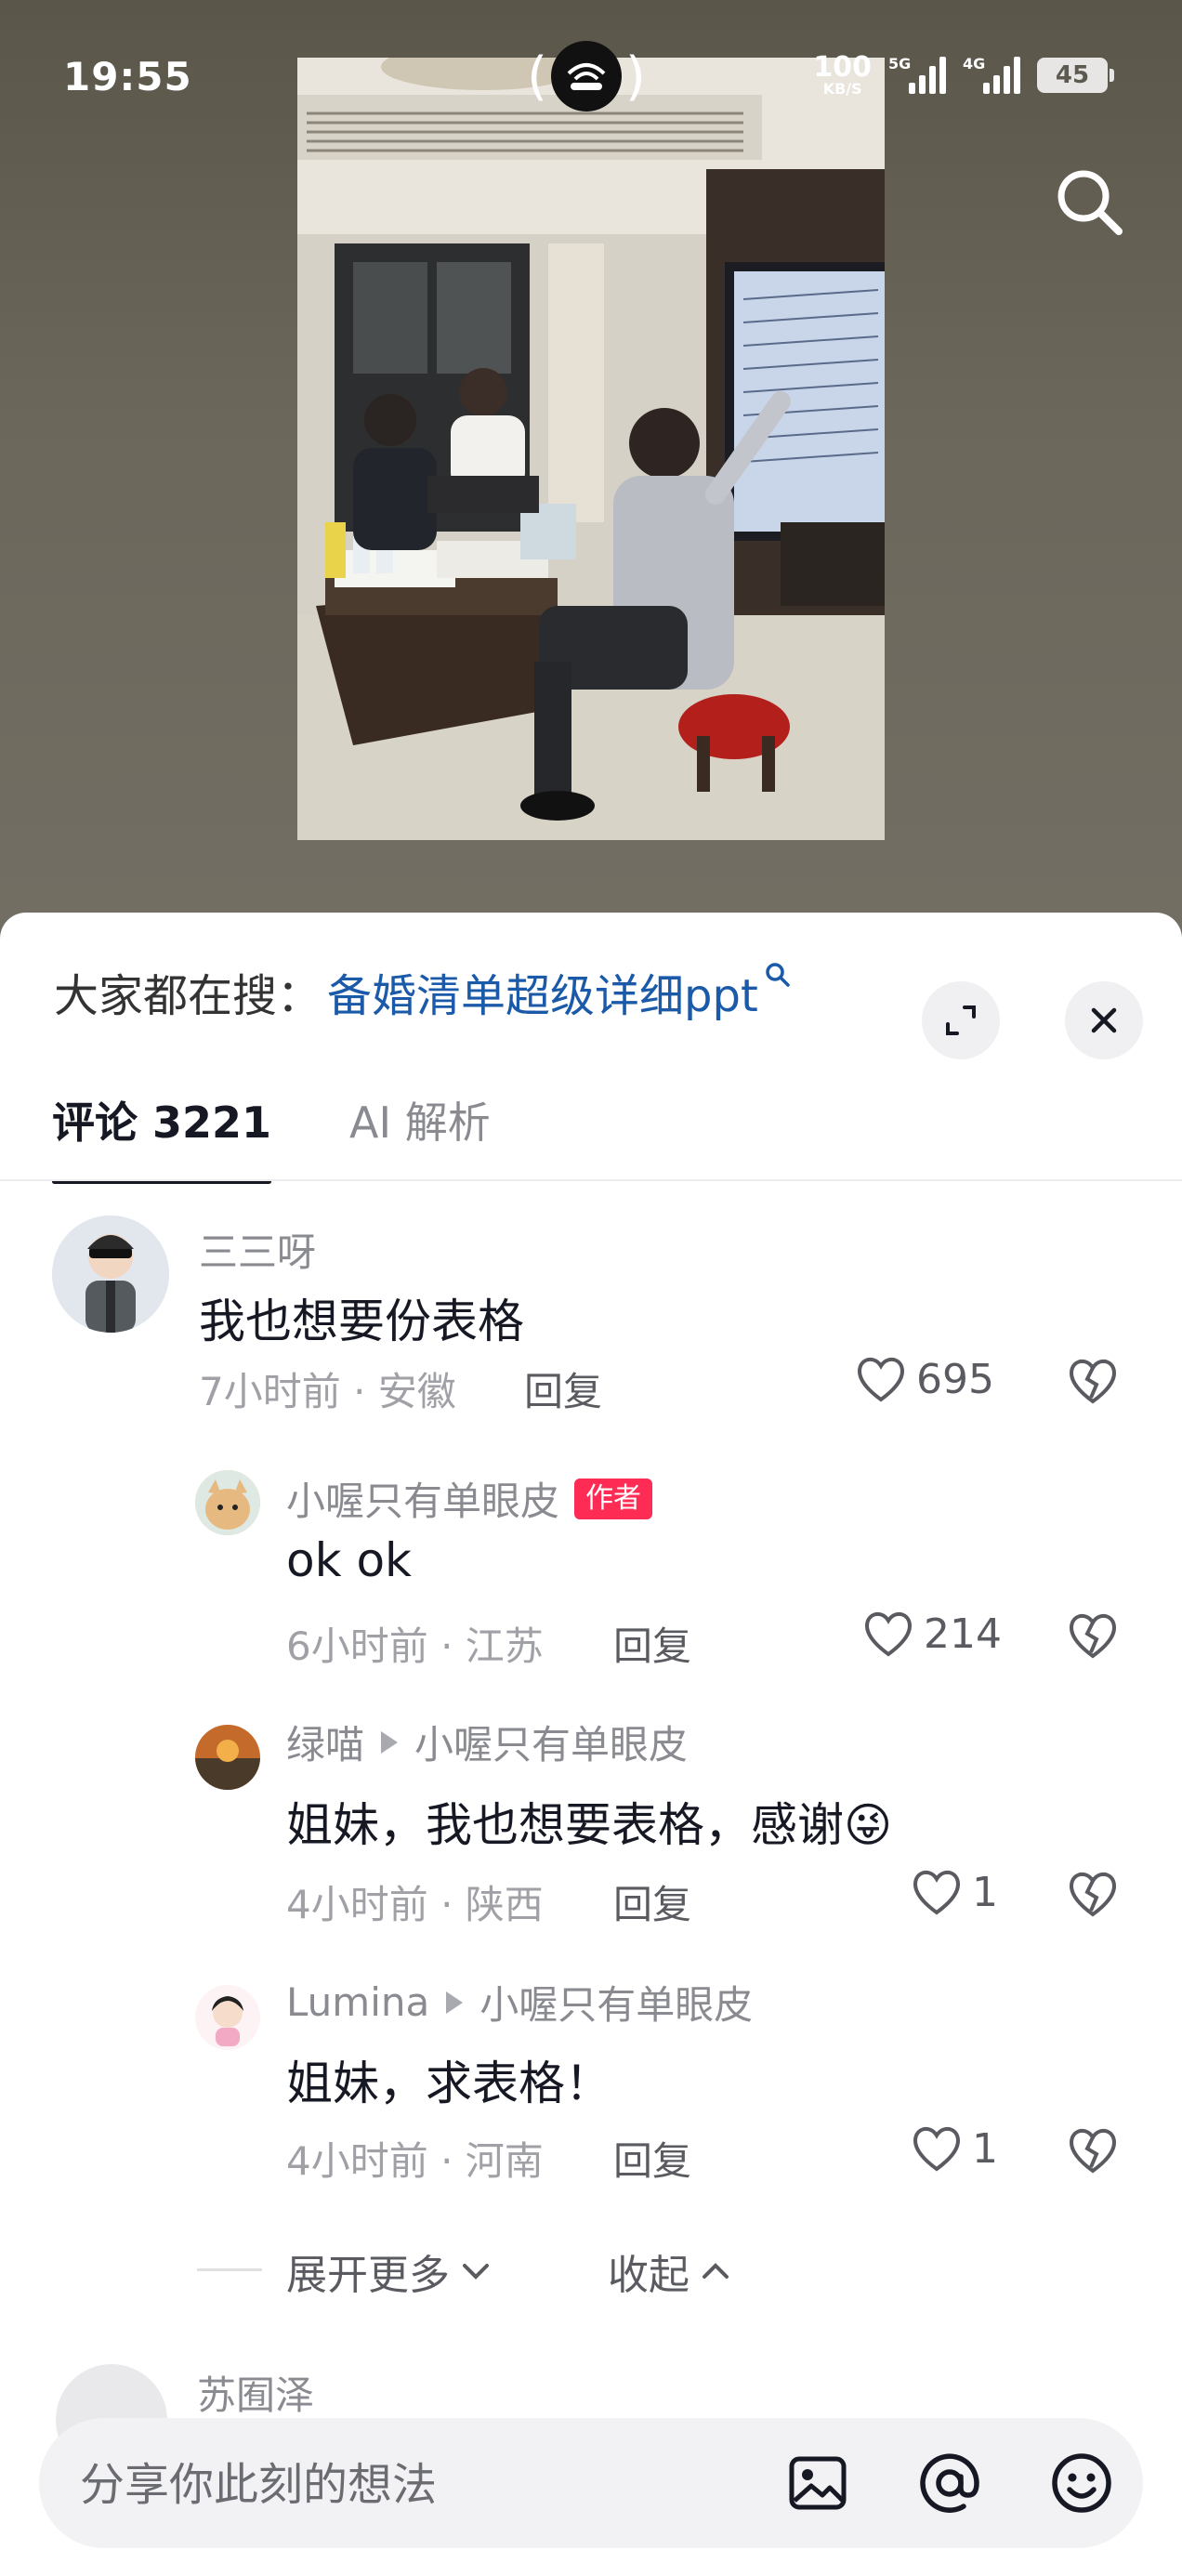  I want to click on tab-comments: 评论 3221, so click(162, 1136).